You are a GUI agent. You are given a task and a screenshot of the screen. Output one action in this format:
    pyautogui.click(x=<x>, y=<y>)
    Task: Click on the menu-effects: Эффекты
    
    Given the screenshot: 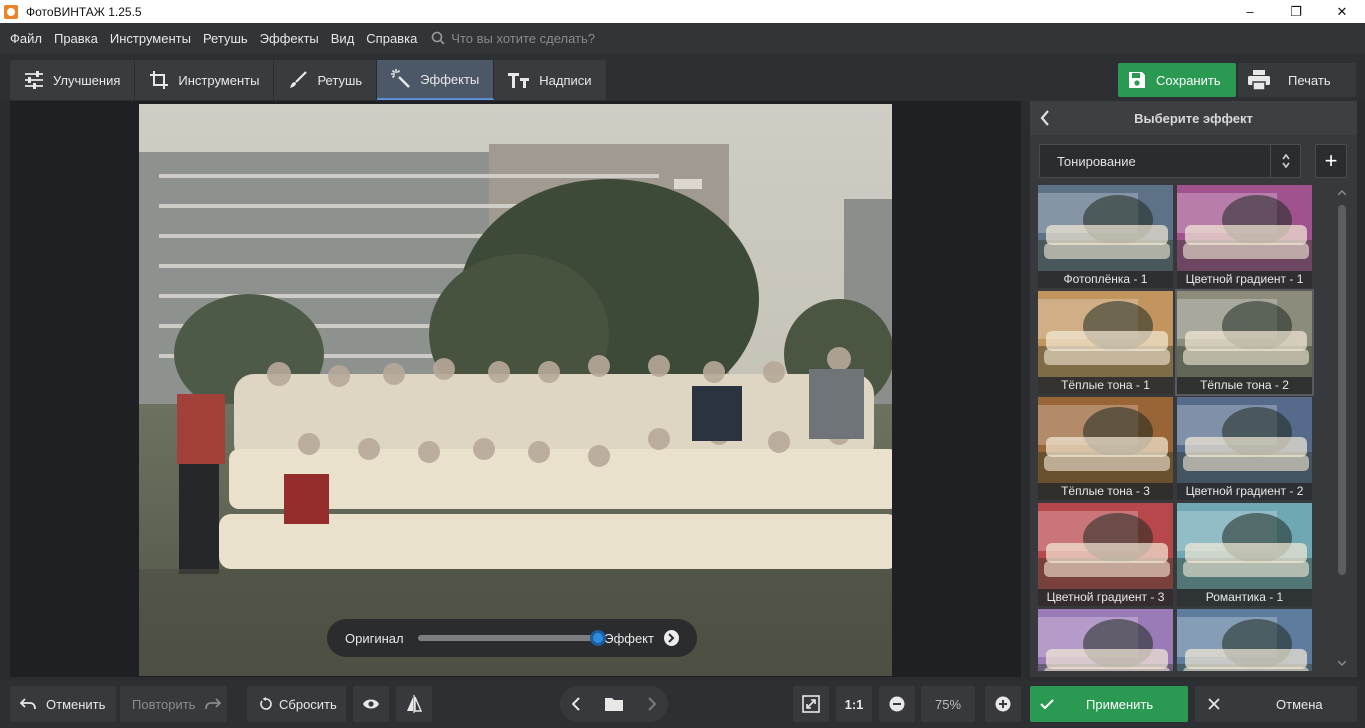 What is the action you would take?
    pyautogui.click(x=289, y=38)
    